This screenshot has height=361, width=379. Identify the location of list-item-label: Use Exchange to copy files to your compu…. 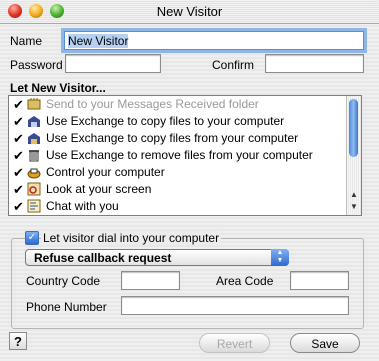
(165, 121).